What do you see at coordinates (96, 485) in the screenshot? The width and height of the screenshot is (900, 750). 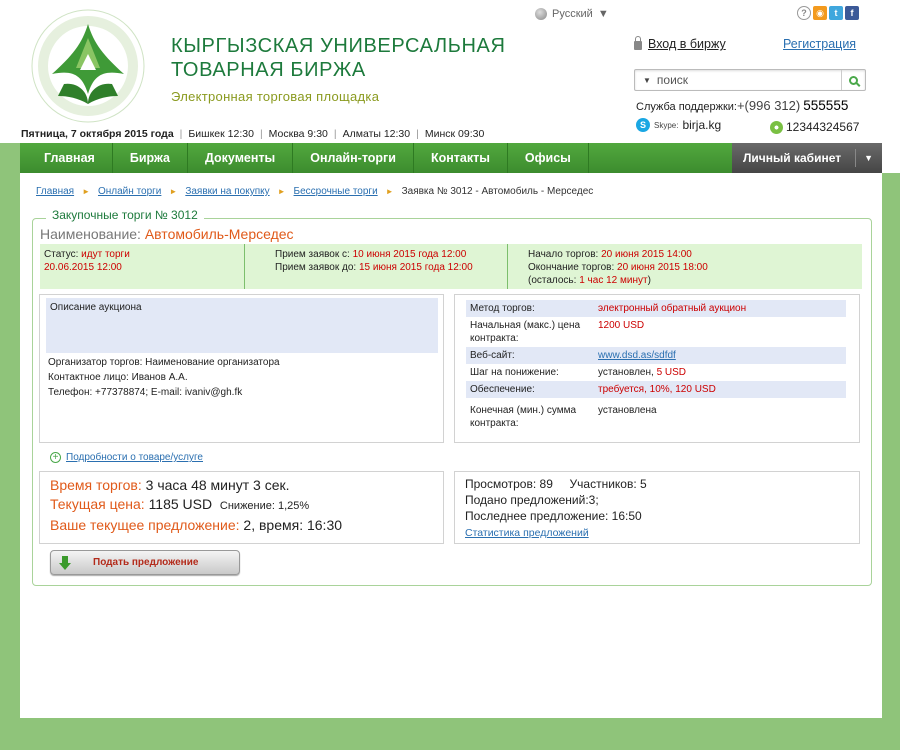 I see `trading-time-label: Время торгов:` at bounding box center [96, 485].